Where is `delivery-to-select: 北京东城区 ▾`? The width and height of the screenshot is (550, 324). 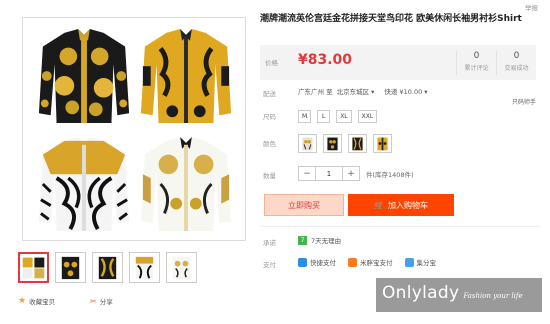
delivery-to-select: 北京东城区 ▾ is located at coordinates (356, 91).